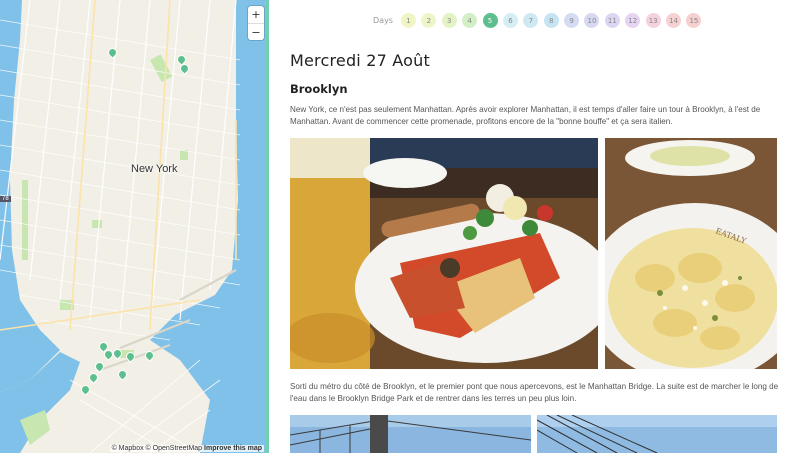 Image resolution: width=800 pixels, height=453 pixels. I want to click on day-13-button: 13, so click(653, 20).